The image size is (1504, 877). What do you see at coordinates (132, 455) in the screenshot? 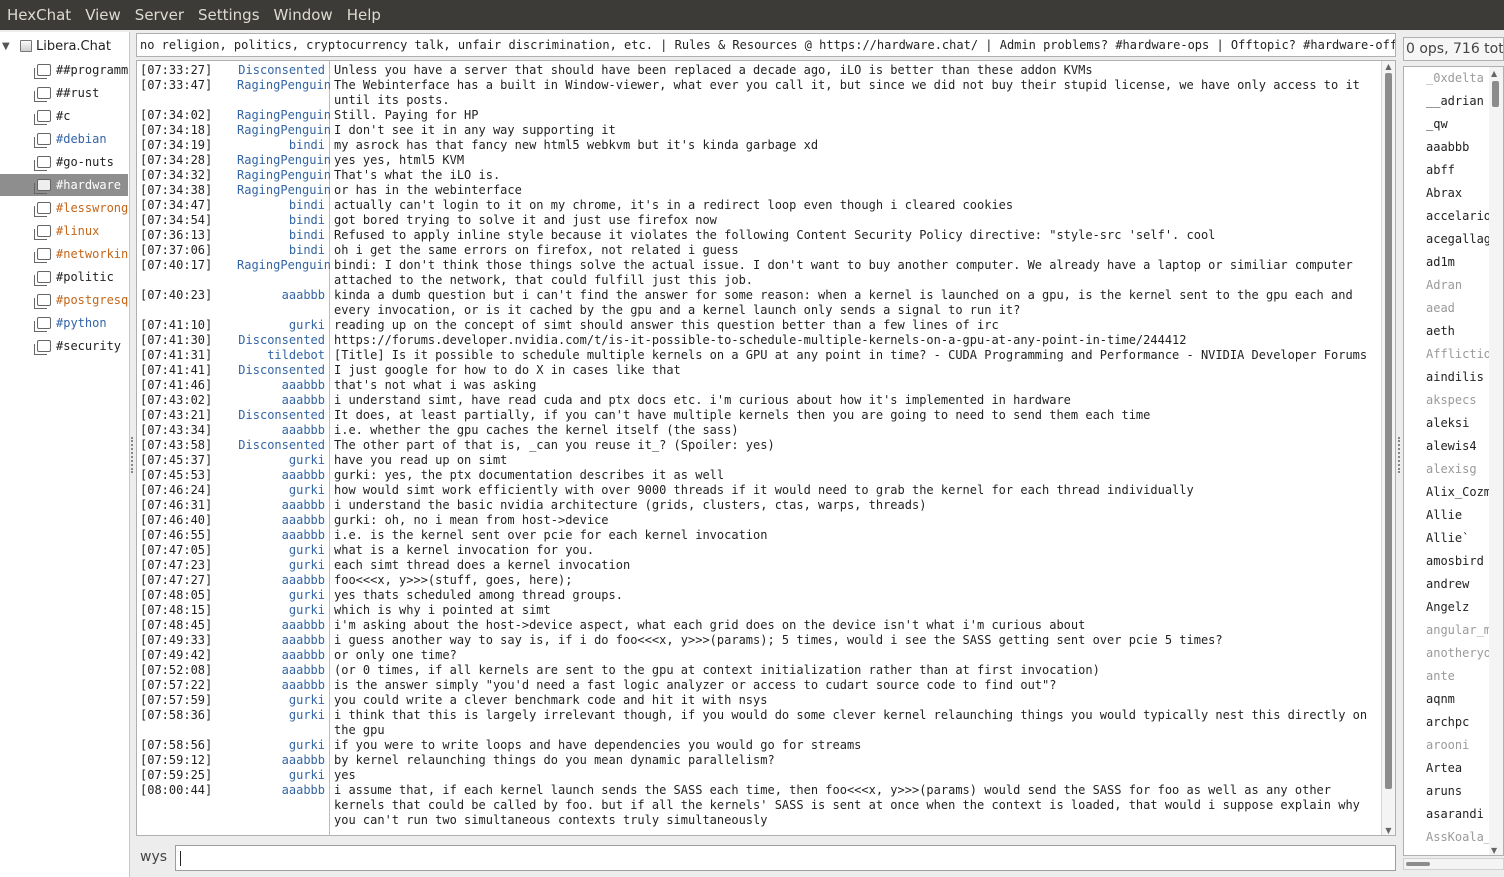
I see `left-pane-grip` at bounding box center [132, 455].